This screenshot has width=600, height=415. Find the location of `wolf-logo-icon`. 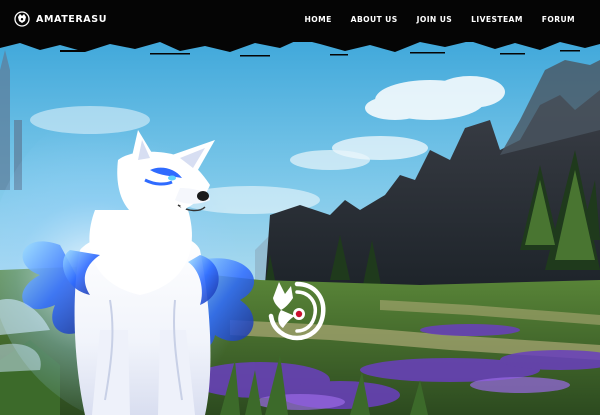

wolf-logo-icon is located at coordinates (22, 19).